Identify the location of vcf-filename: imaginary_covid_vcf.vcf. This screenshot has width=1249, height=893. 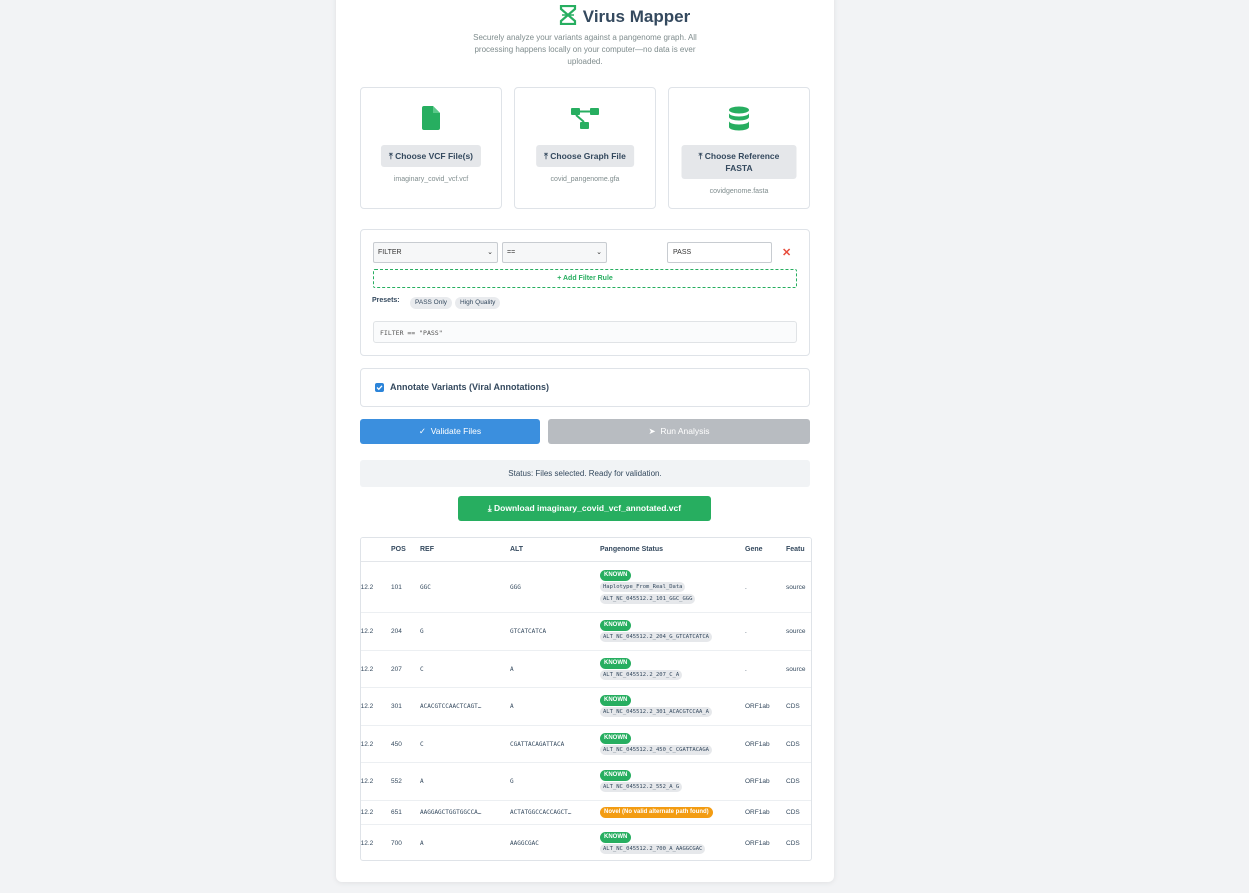
(431, 179).